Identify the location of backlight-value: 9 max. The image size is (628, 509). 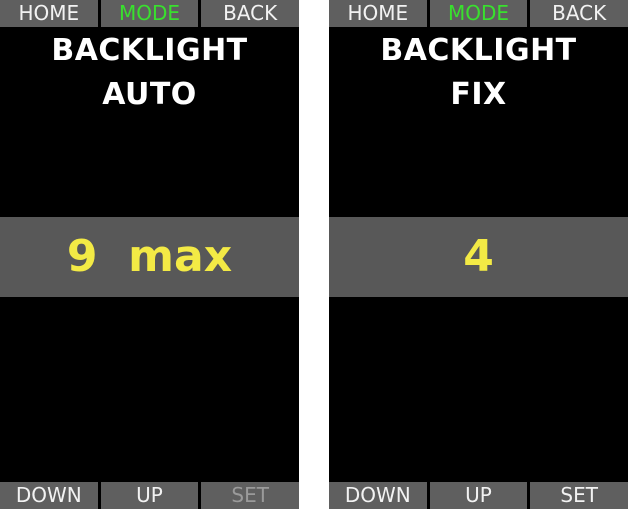
(149, 256).